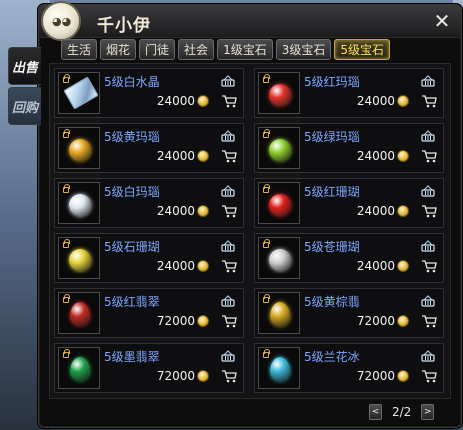 The height and width of the screenshot is (430, 463). I want to click on prev-page-button: <, so click(375, 412).